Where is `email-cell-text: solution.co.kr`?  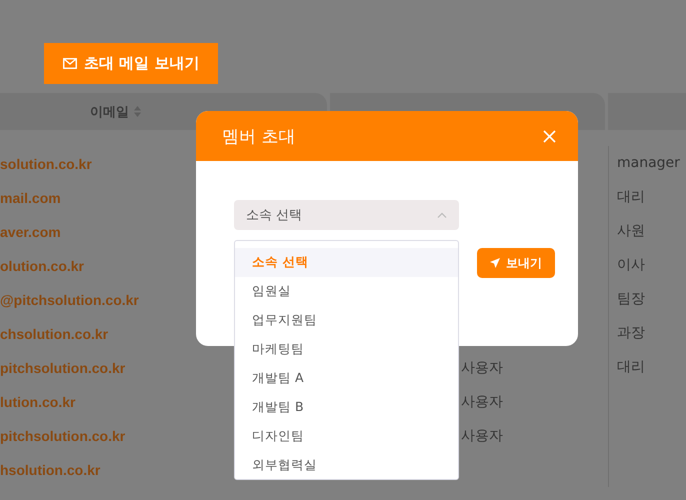
email-cell-text: solution.co.kr is located at coordinates (46, 164).